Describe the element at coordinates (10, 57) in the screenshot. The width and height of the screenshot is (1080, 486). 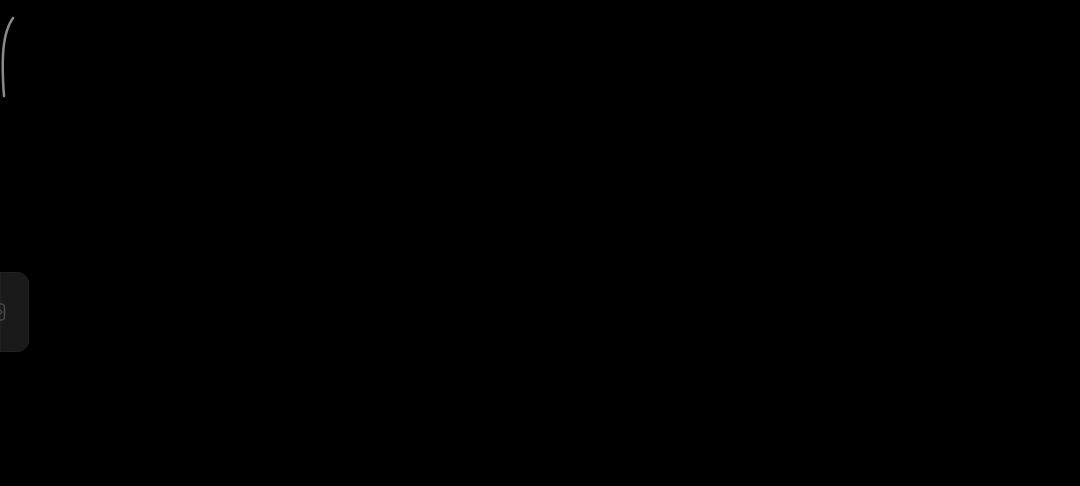
I see `back-gesture-arc-icon` at that location.